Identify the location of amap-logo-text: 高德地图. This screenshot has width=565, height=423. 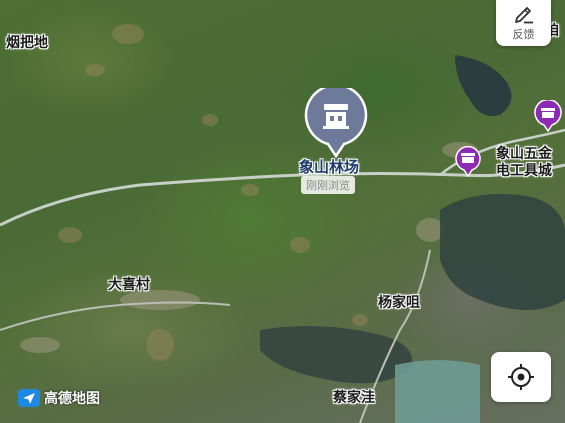
(72, 399).